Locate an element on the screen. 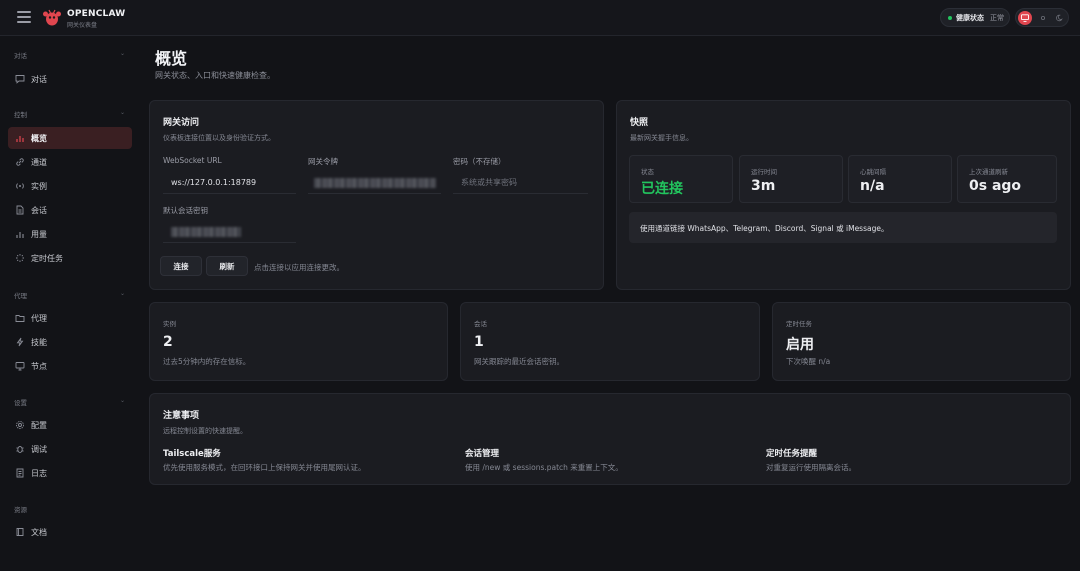  note-text: 优先使用服务模式，在回环接口上保持网关并使用尾网认证。 is located at coordinates (264, 467).